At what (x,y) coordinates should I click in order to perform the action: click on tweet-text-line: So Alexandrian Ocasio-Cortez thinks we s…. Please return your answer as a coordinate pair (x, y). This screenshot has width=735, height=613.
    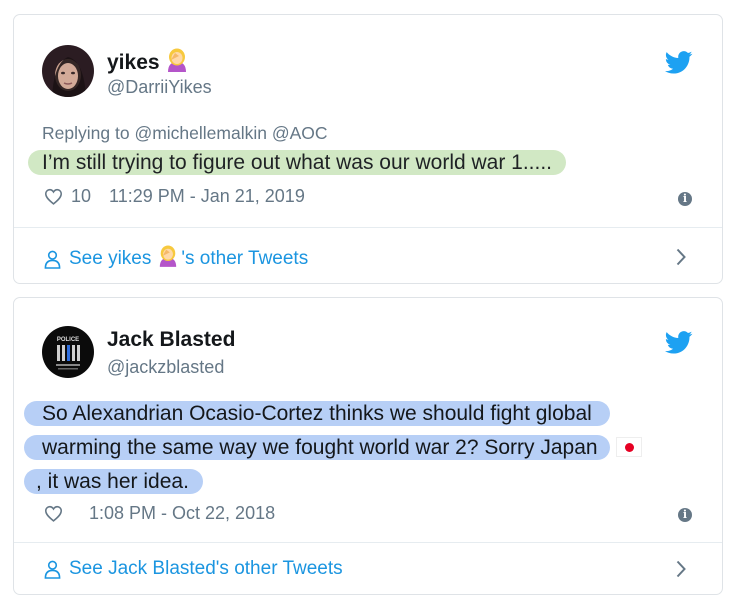
    Looking at the image, I should click on (317, 413).